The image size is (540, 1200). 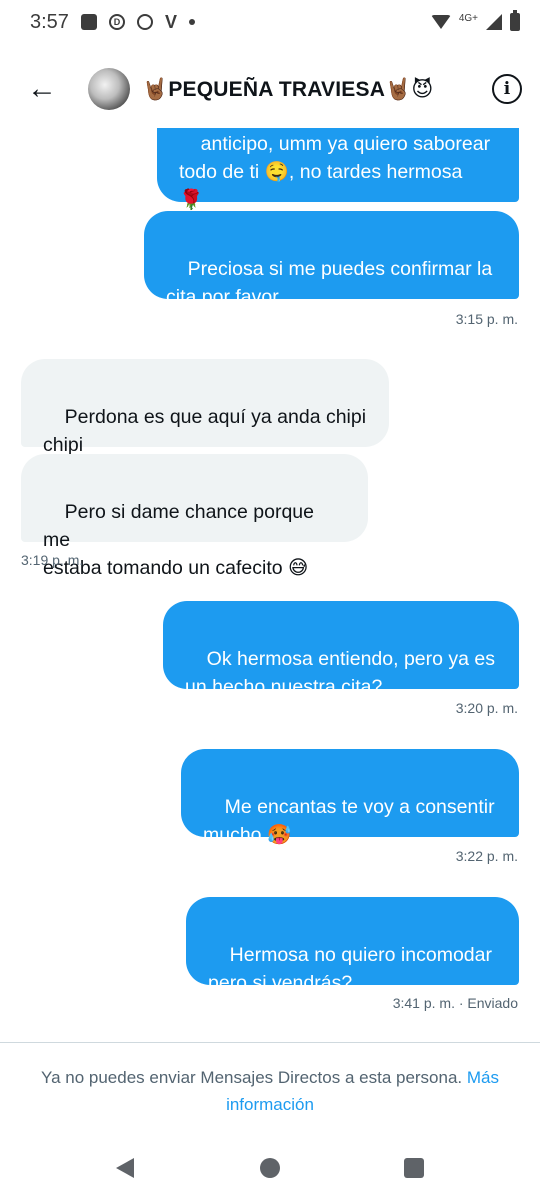 What do you see at coordinates (191, 22) in the screenshot?
I see `more-notifications-dot-icon` at bounding box center [191, 22].